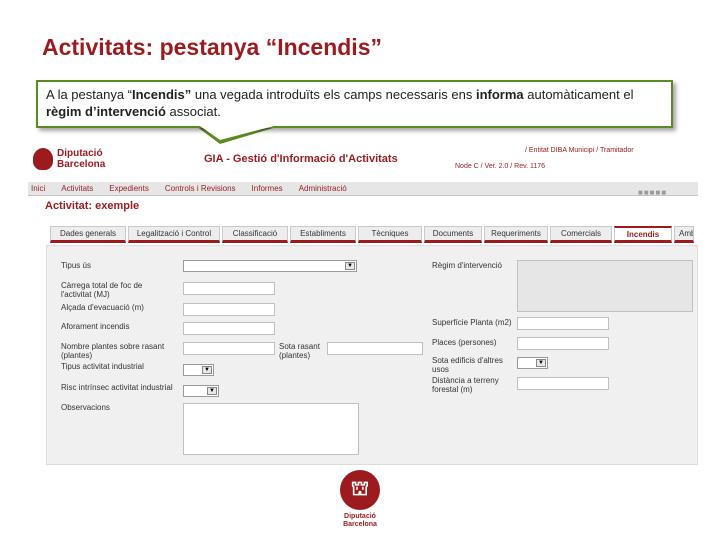 The image size is (720, 540). I want to click on activity-title: Activitat: exemple, so click(92, 206).